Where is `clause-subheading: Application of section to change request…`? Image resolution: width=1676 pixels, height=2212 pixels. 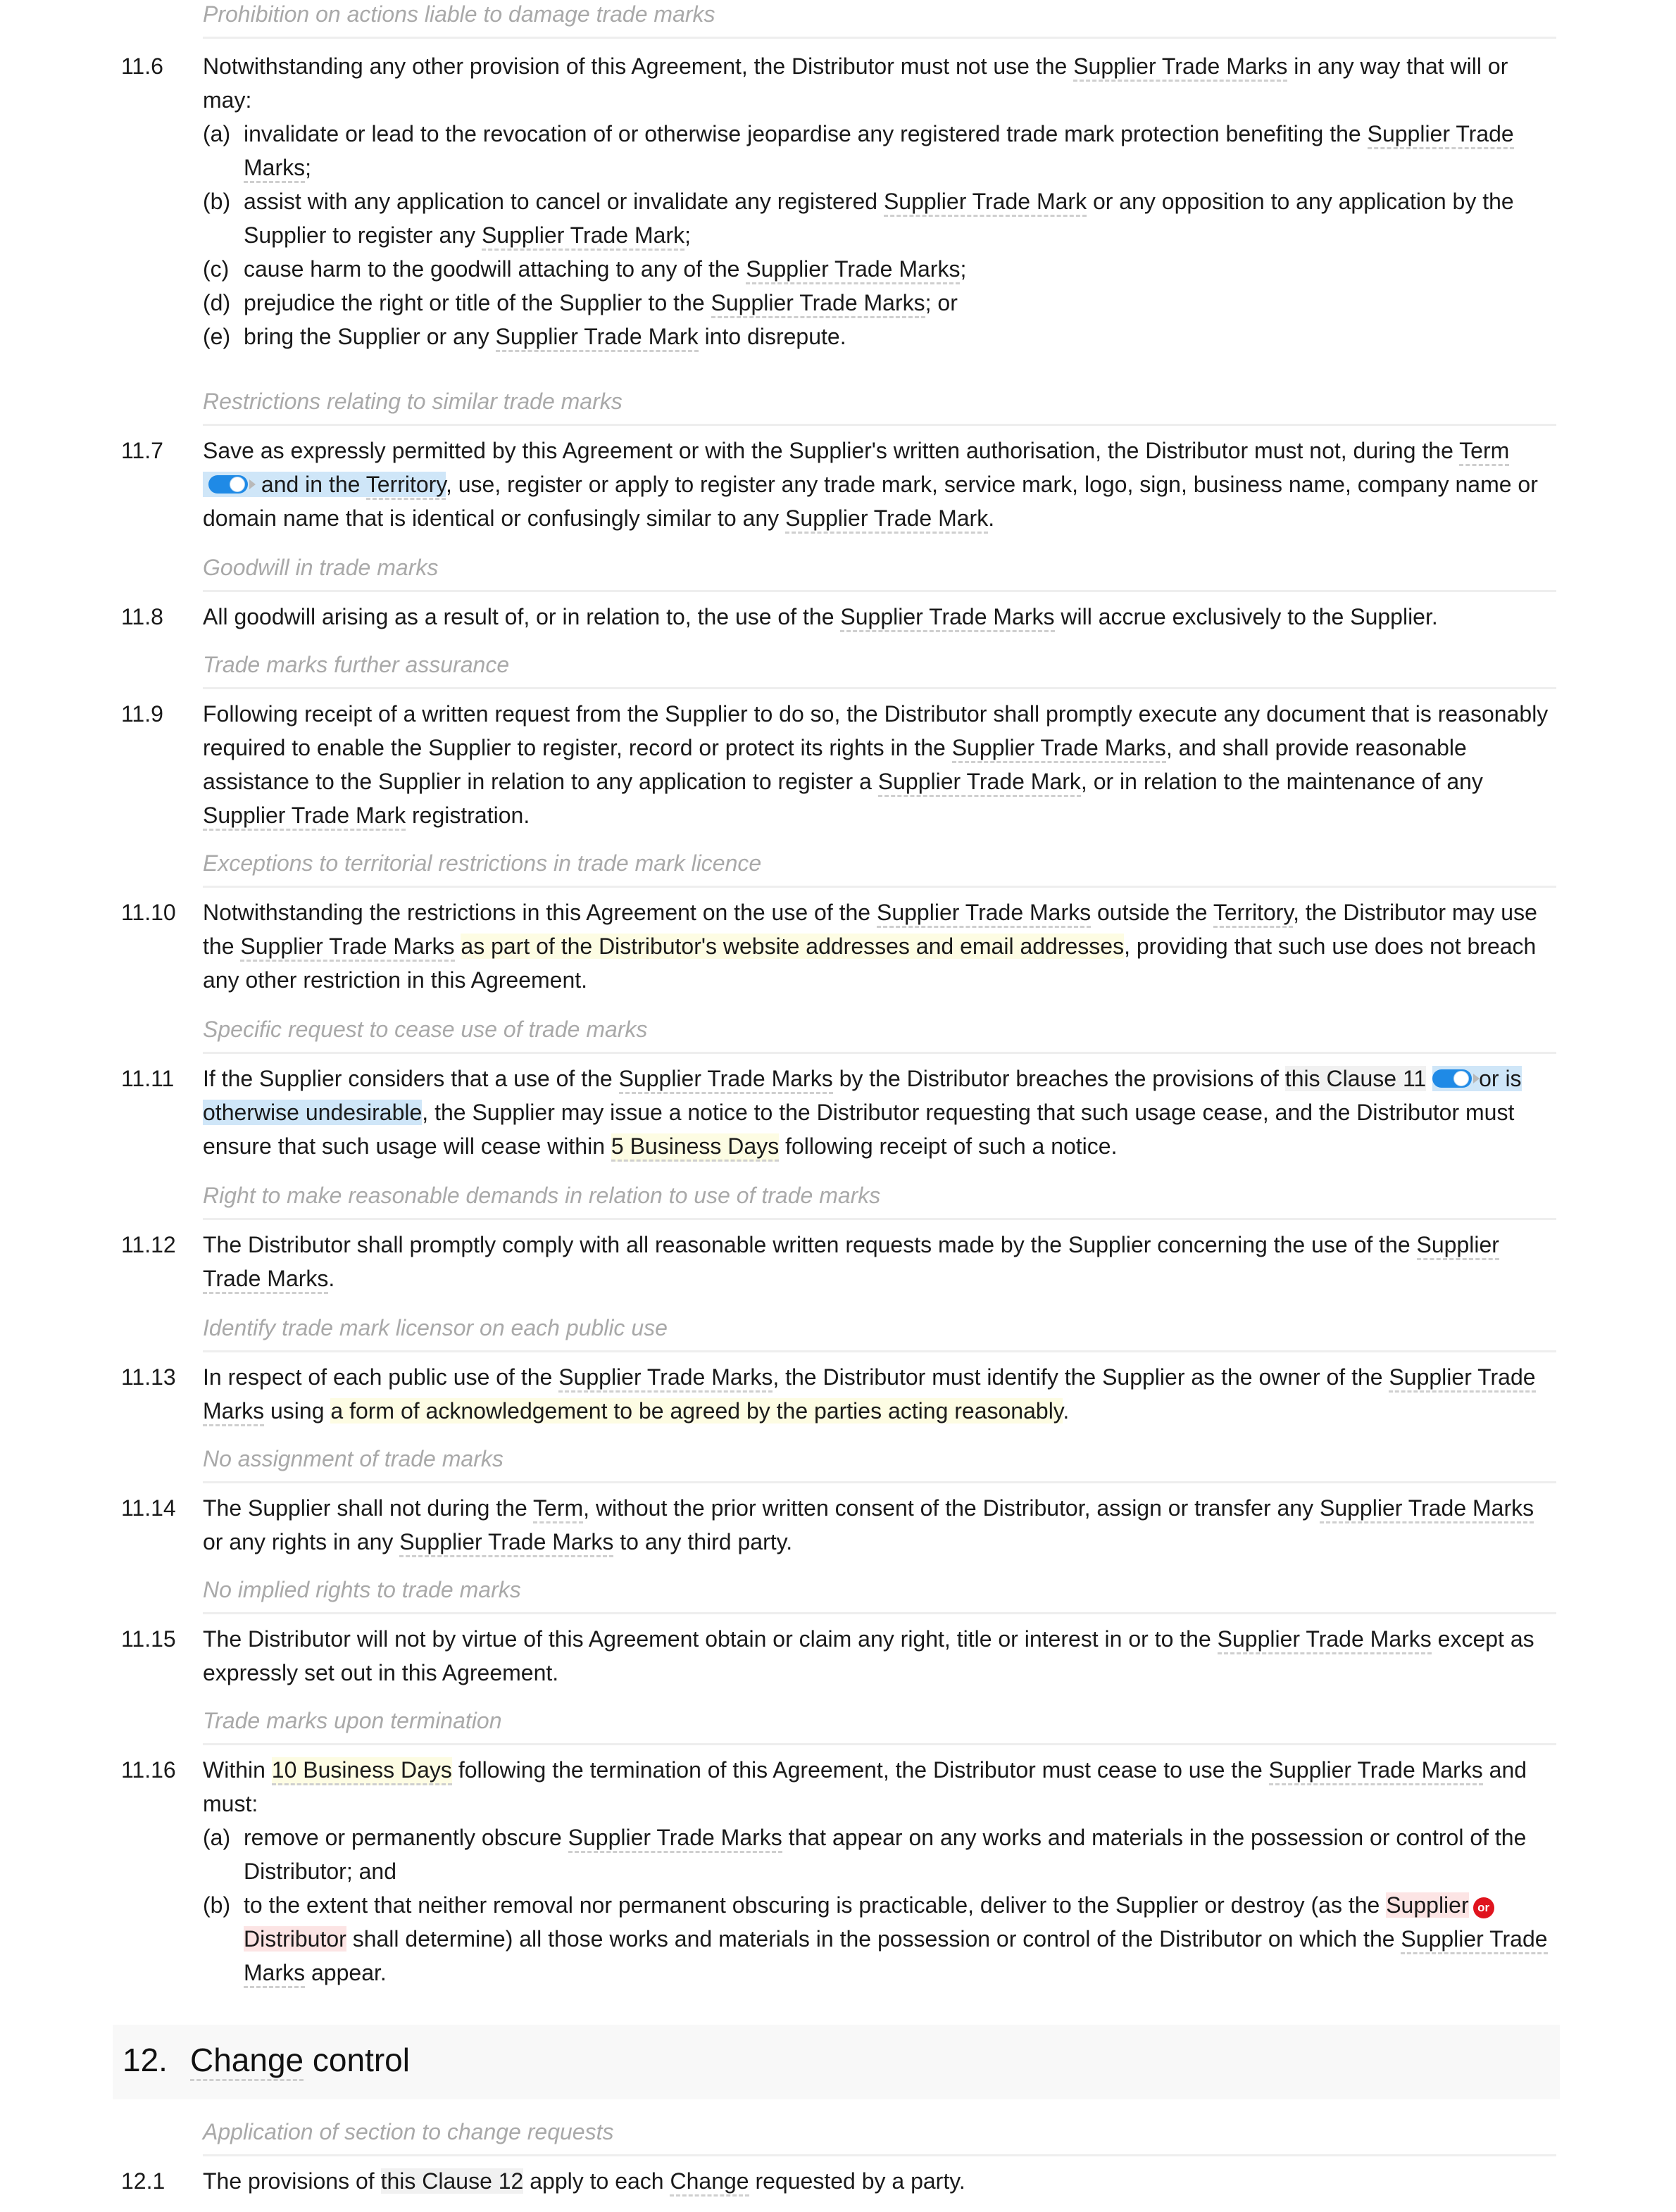
clause-subheading: Application of section to change request… is located at coordinates (880, 2135).